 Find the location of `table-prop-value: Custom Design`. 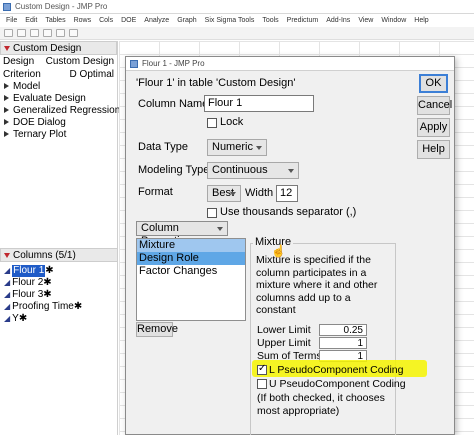

table-prop-value: Custom Design is located at coordinates (79, 61).